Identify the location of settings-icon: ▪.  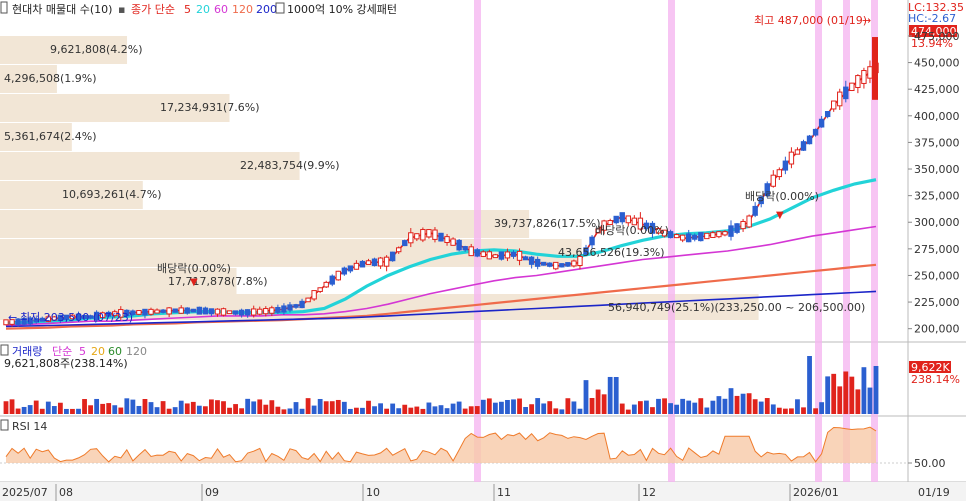
(121, 9).